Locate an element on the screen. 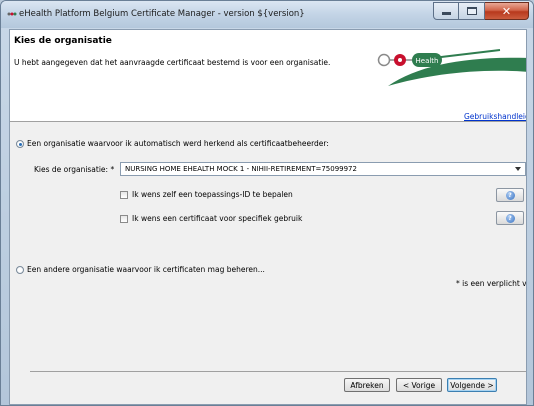 The image size is (534, 406). app-id-checkbox is located at coordinates (124, 195).